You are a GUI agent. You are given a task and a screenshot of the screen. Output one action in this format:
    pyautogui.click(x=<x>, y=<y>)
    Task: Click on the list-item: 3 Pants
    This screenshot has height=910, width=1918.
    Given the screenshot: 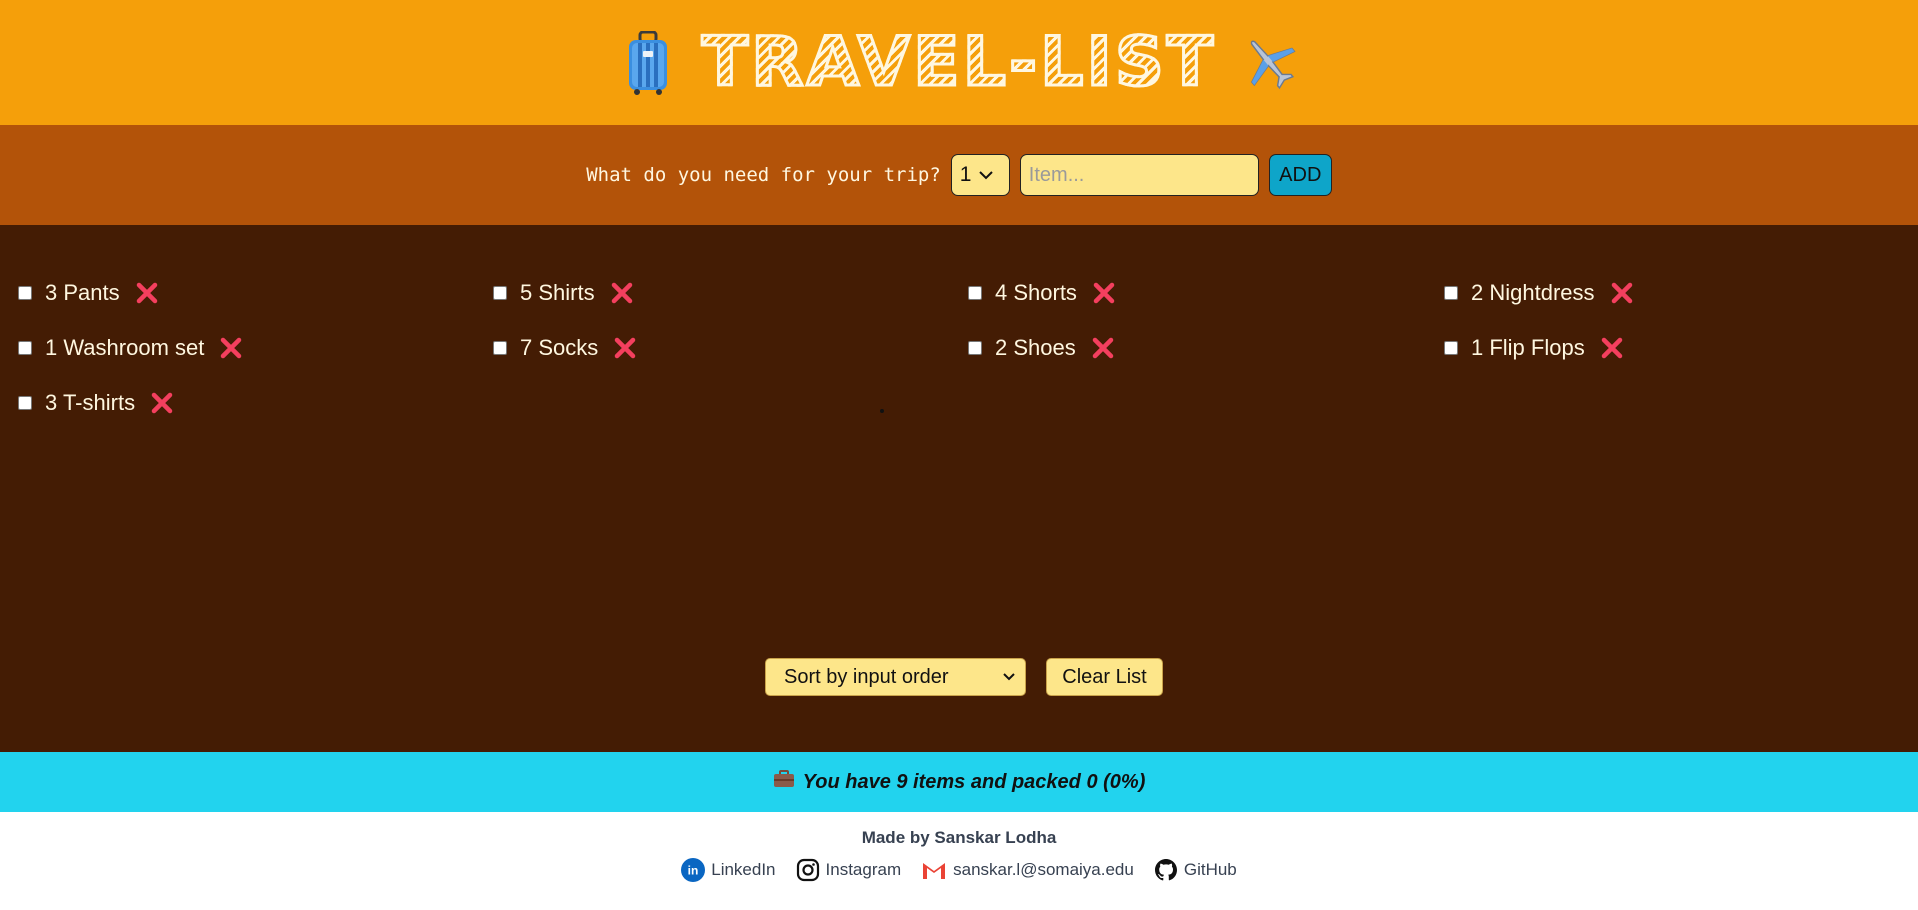 What is the action you would take?
    pyautogui.click(x=89, y=293)
    